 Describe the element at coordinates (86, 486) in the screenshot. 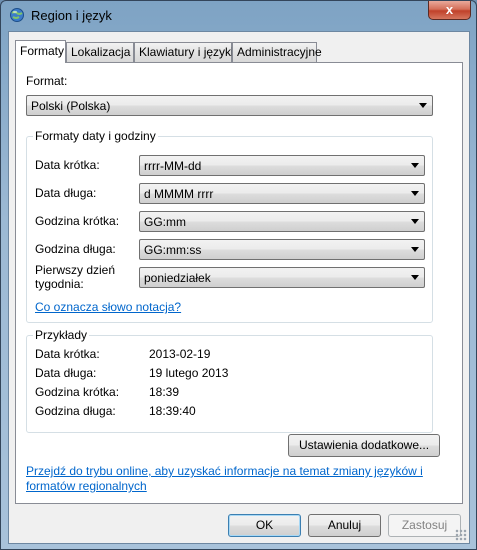

I see `online-info-link-line2: formatów regionalnych` at that location.